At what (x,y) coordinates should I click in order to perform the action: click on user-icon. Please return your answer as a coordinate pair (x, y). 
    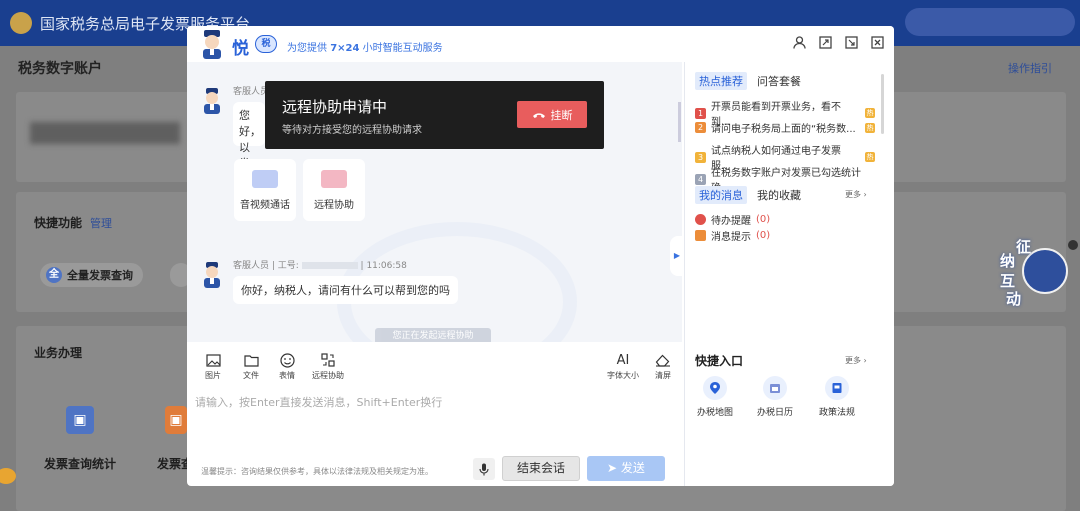
    Looking at the image, I should click on (799, 42).